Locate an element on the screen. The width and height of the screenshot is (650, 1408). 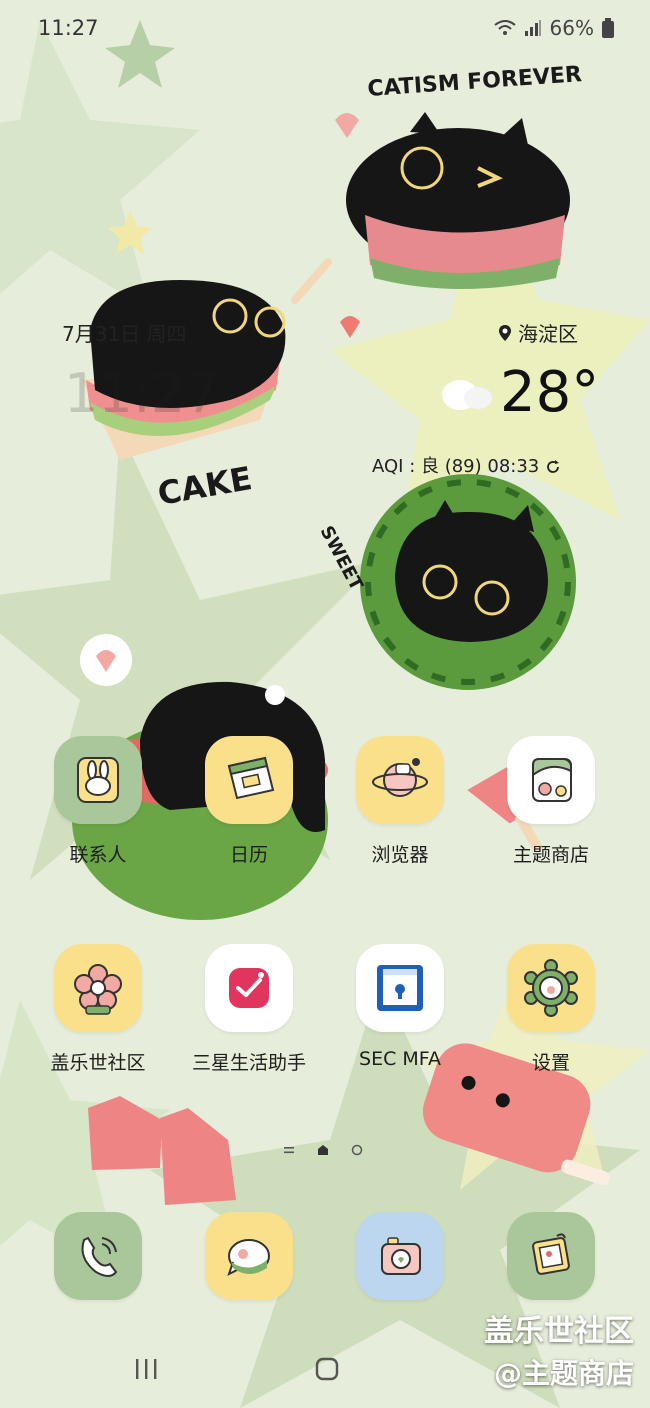
camera-icon is located at coordinates (400, 1256).